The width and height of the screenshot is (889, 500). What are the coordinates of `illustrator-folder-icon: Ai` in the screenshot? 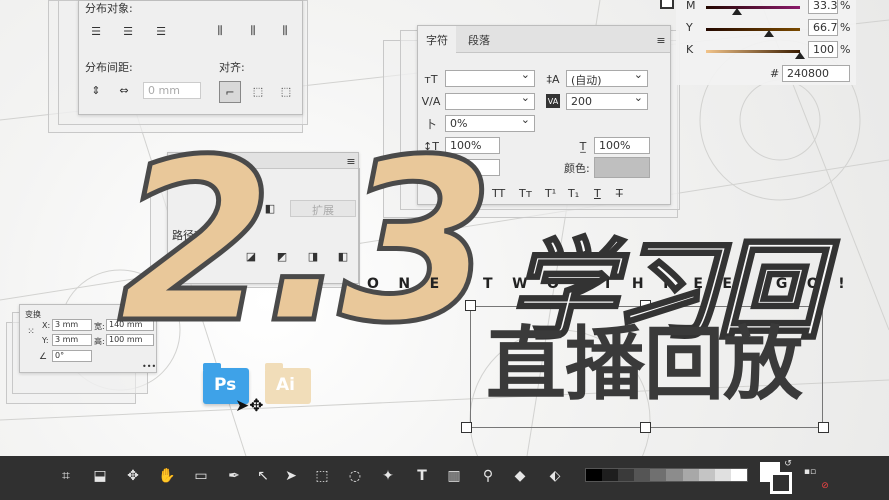 It's located at (288, 383).